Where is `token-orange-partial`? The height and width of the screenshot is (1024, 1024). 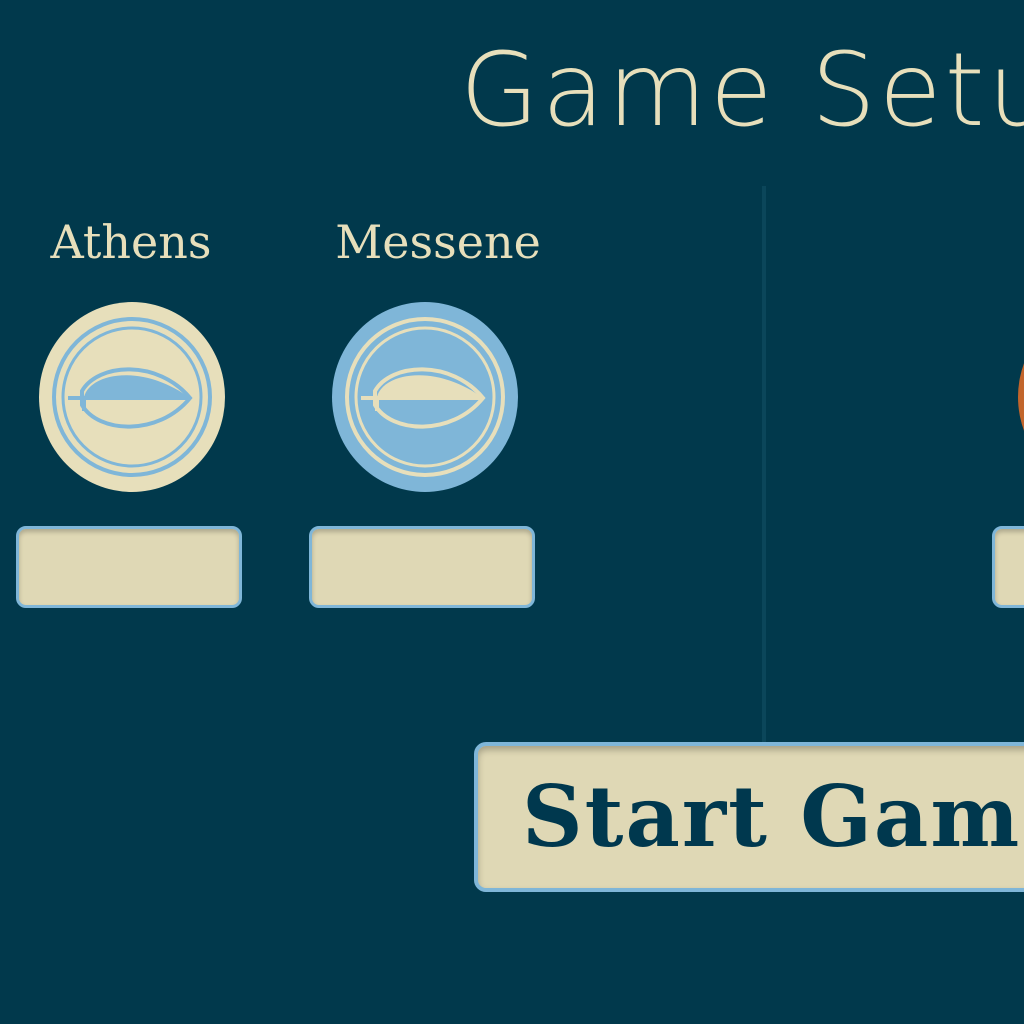
token-orange-partial is located at coordinates (1021, 397).